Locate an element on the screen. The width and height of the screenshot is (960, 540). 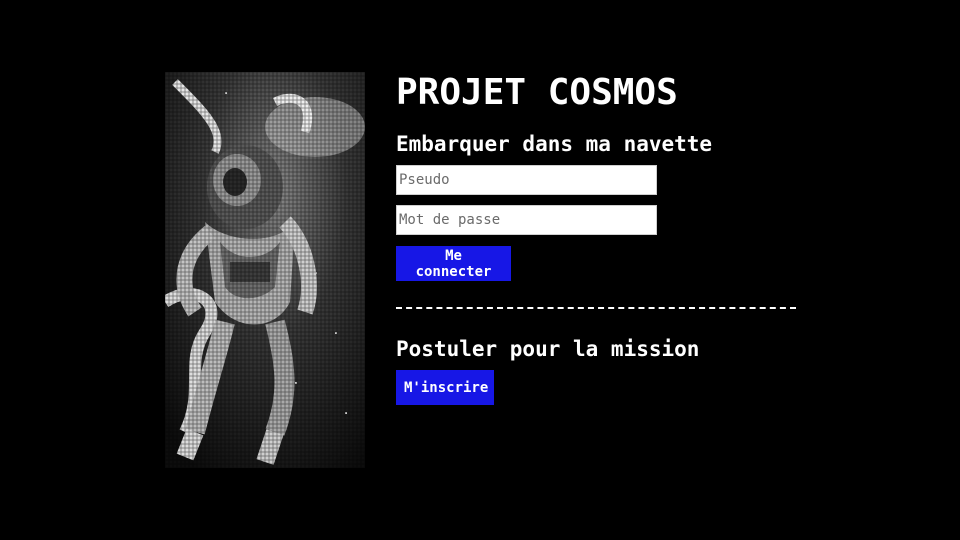
password-field is located at coordinates (526, 220).